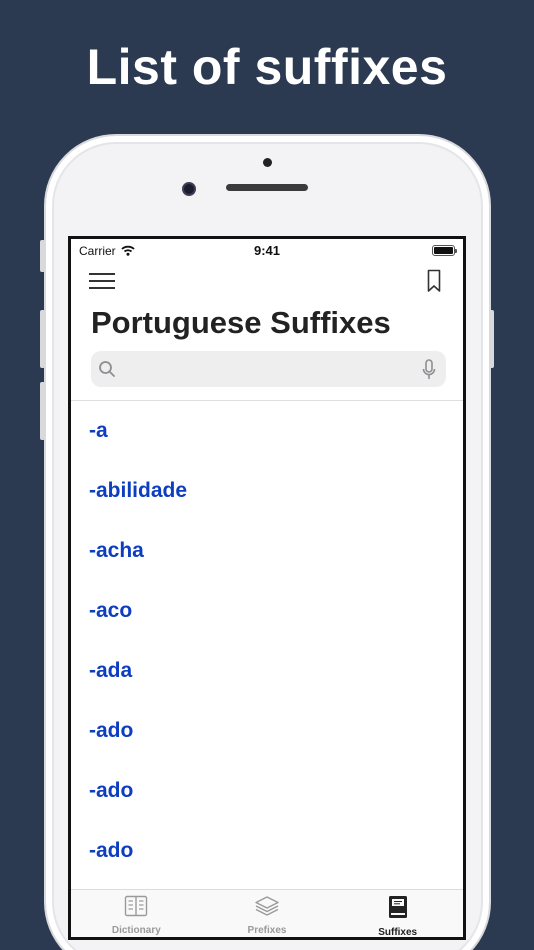  Describe the element at coordinates (136, 930) in the screenshot. I see `tab-label: Dictionary` at that location.